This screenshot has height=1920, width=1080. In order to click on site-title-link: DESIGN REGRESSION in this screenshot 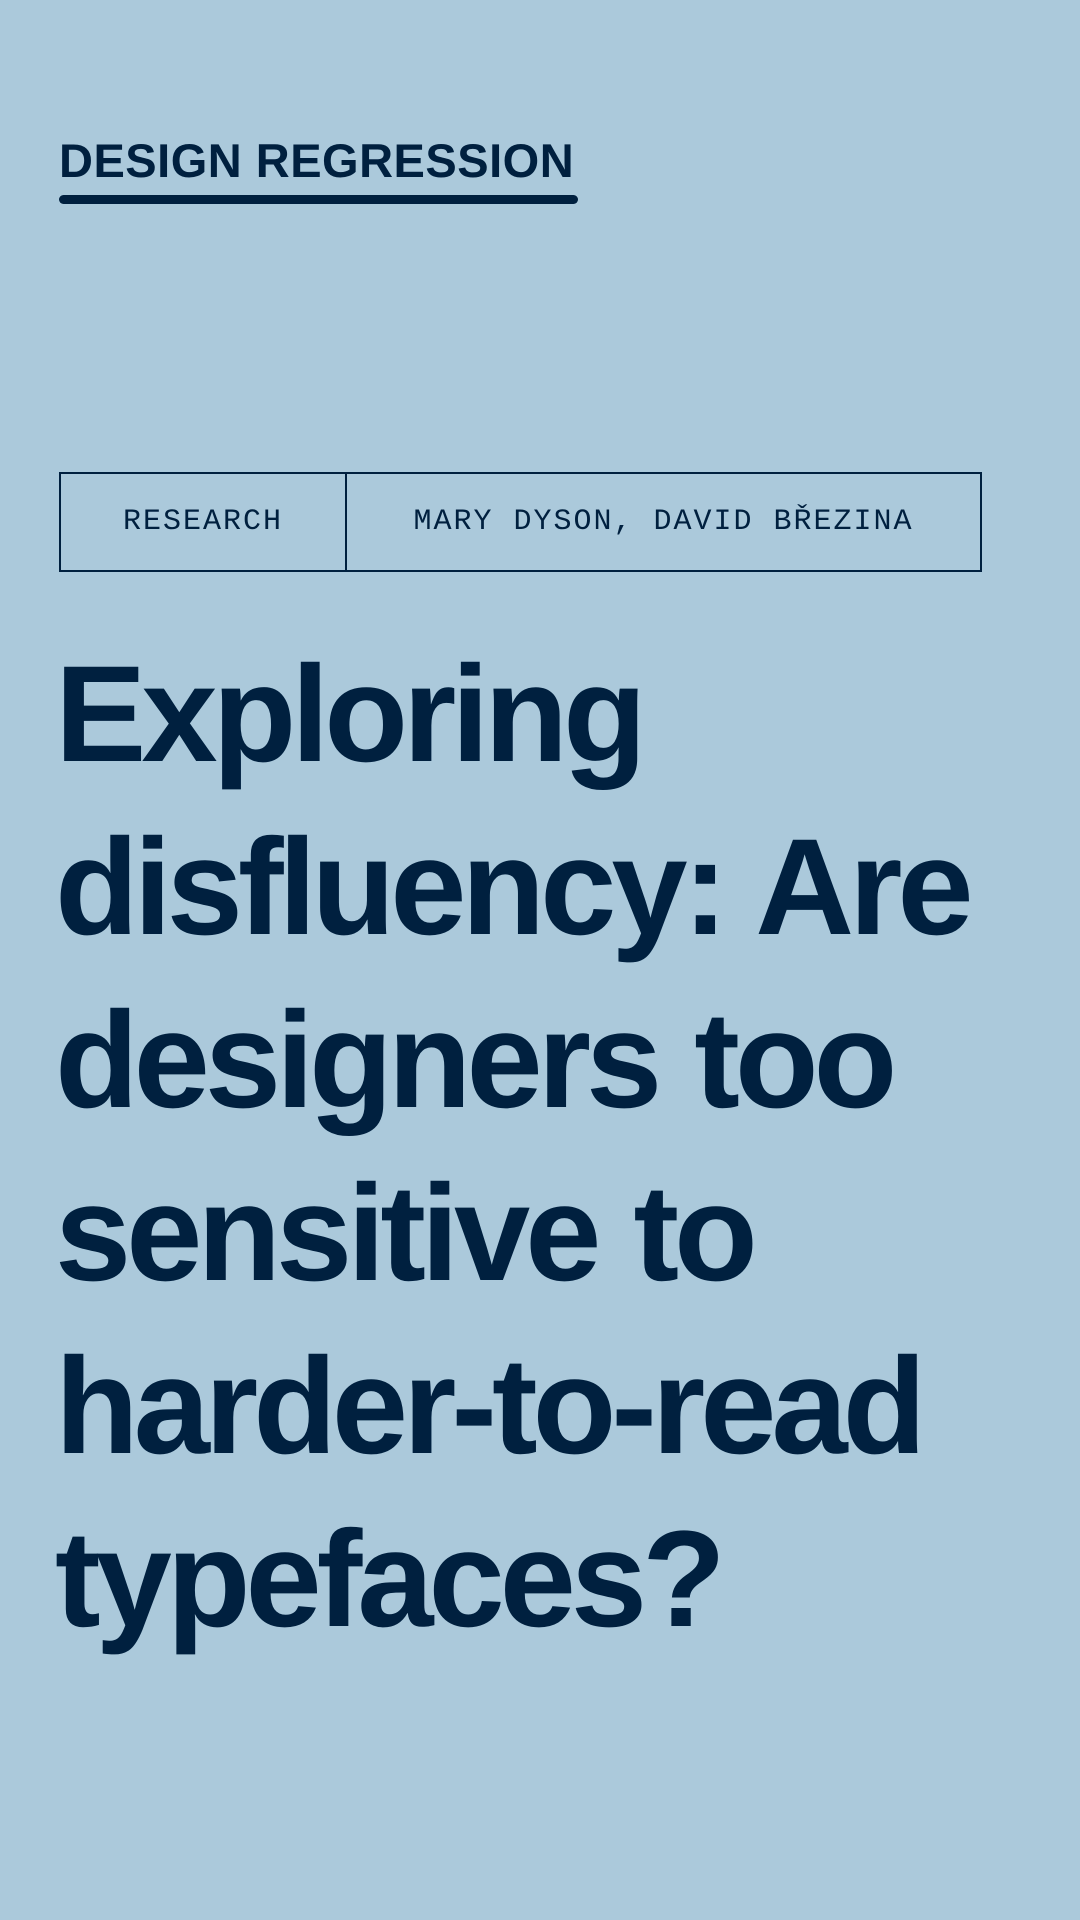, I will do `click(316, 161)`.